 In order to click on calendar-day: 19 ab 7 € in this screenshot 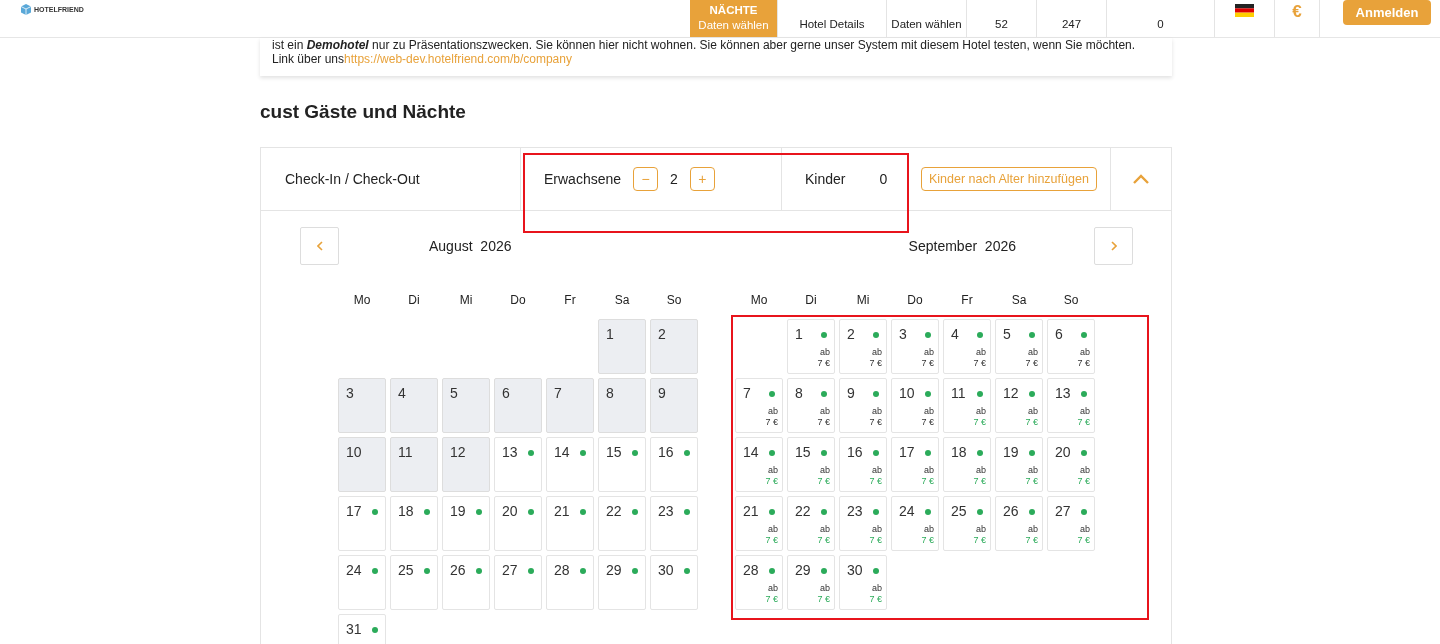, I will do `click(1019, 464)`.